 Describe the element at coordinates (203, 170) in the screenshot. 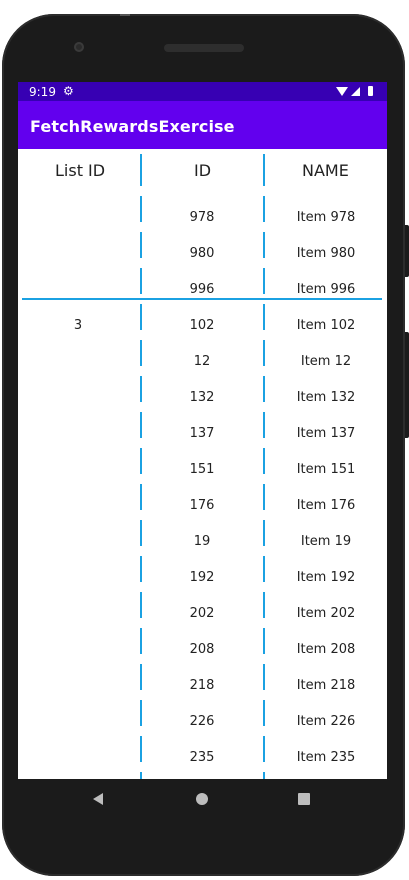

I see `header-id: ID` at that location.